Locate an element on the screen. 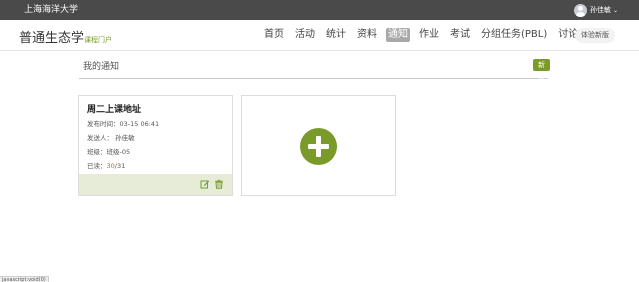  nav-notices: 通知 is located at coordinates (398, 35).